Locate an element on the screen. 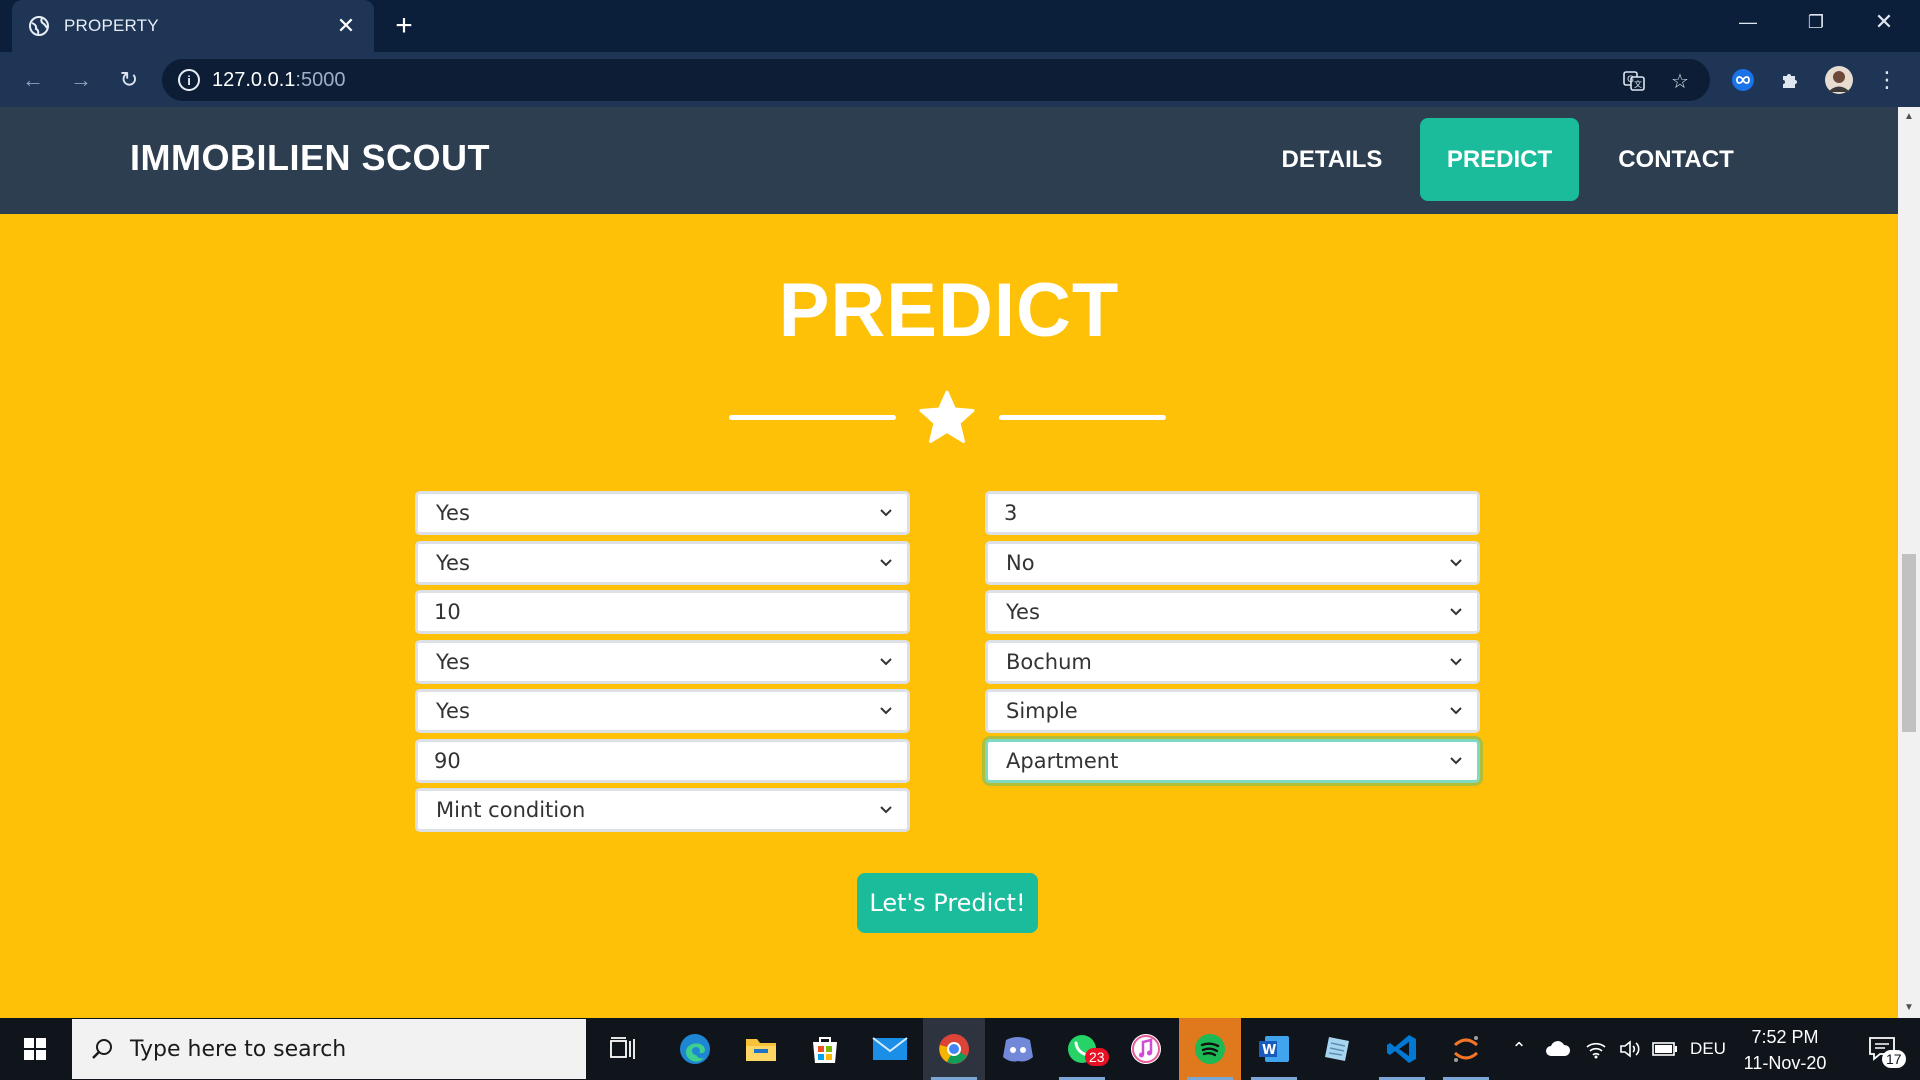  discord-icon is located at coordinates (1018, 1049).